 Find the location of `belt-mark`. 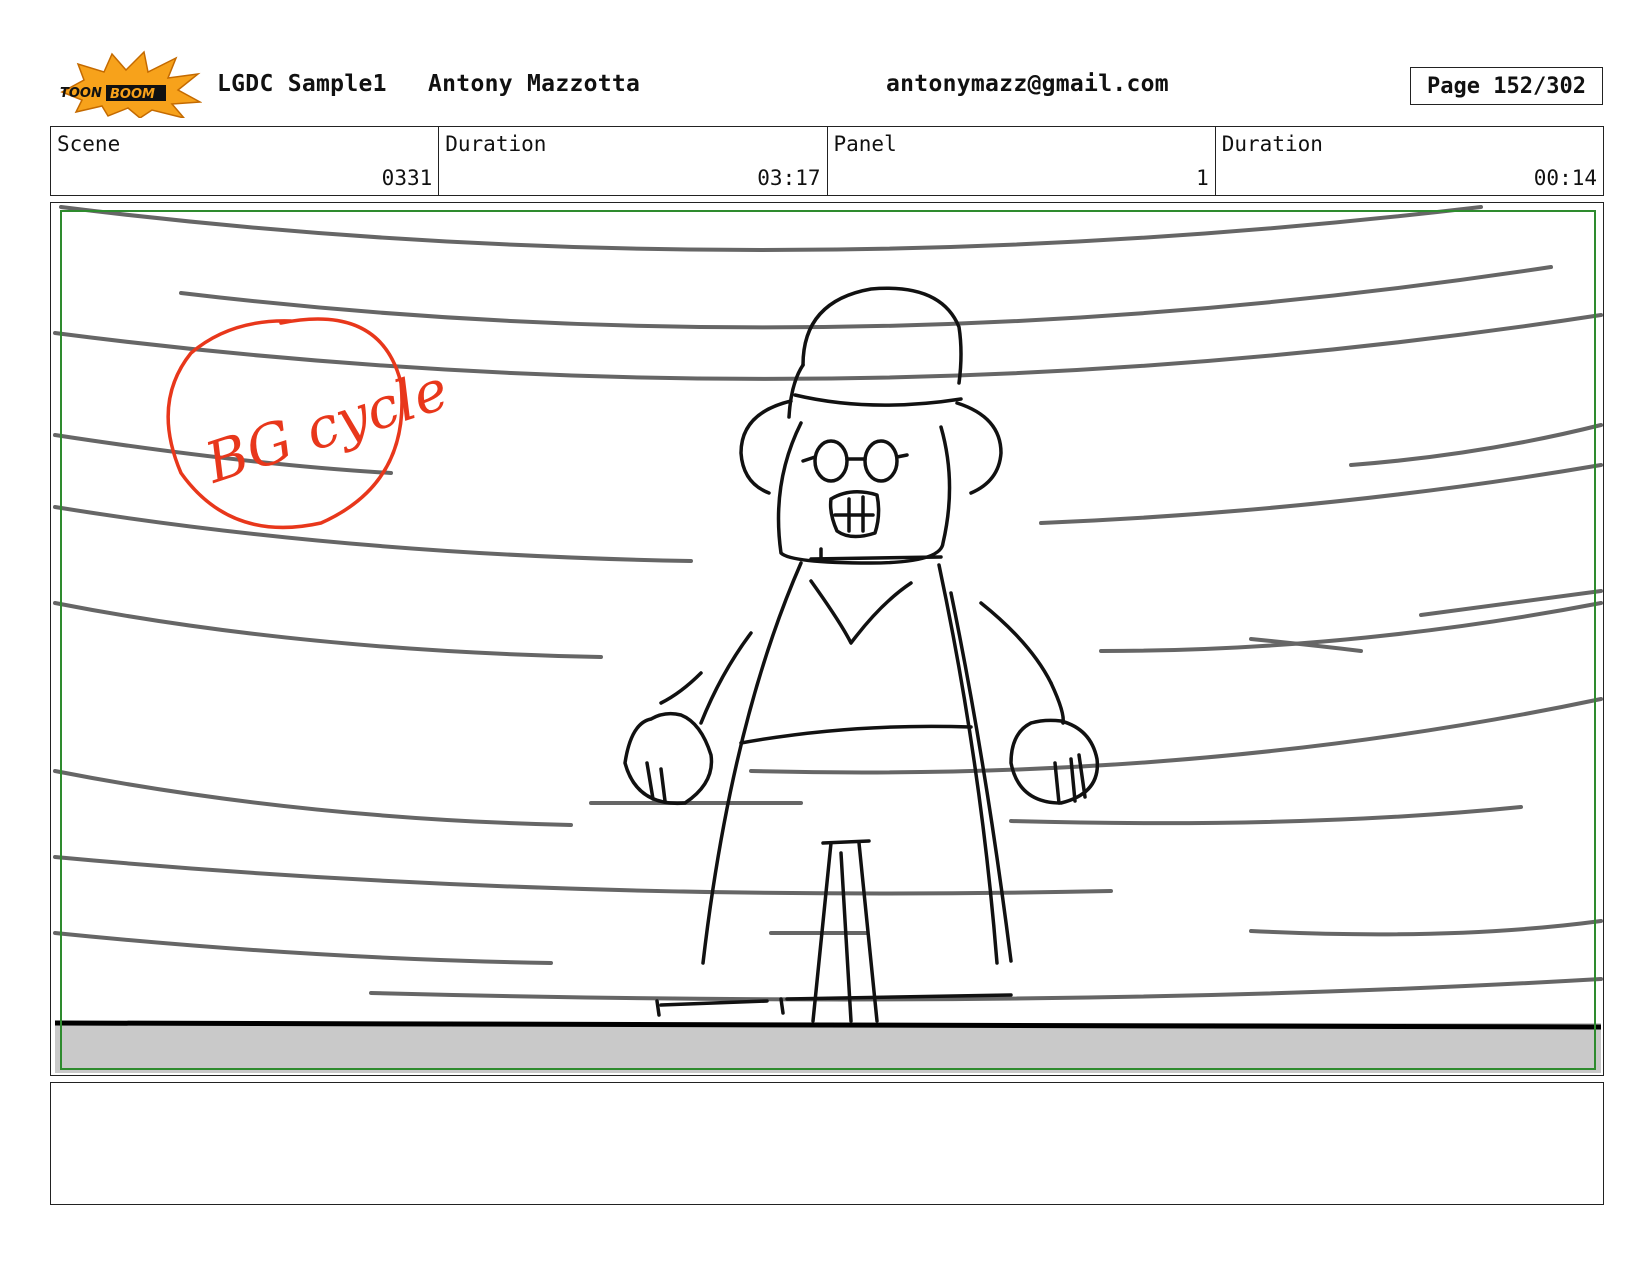

belt-mark is located at coordinates (846, 842).